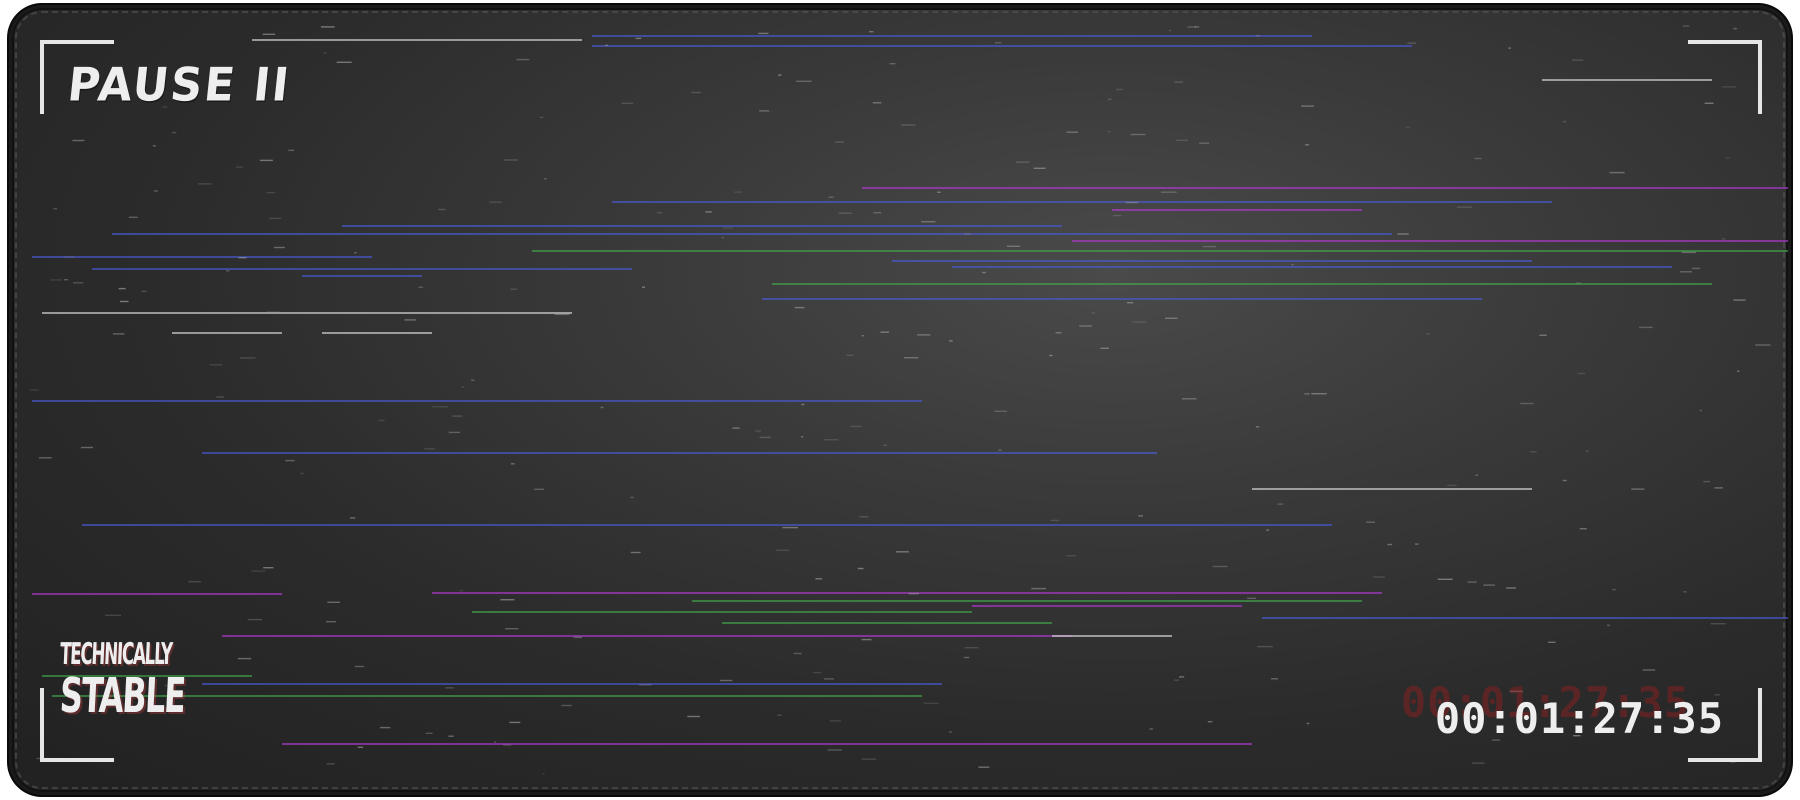 The width and height of the screenshot is (1800, 800). Describe the element at coordinates (179, 85) in the screenshot. I see `pause-status-label: PAUSE II` at that location.